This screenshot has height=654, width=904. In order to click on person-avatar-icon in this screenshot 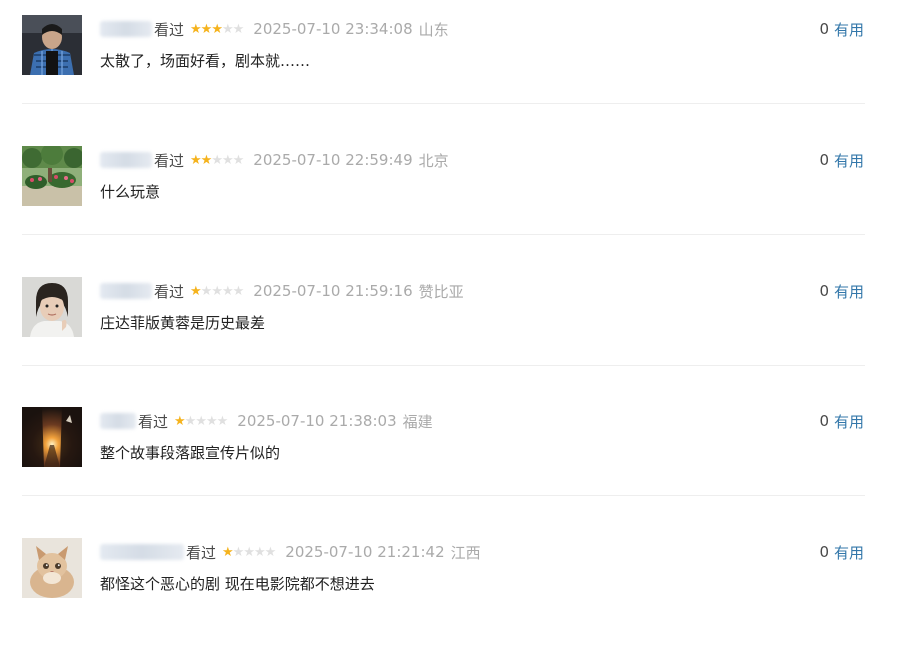, I will do `click(52, 45)`.